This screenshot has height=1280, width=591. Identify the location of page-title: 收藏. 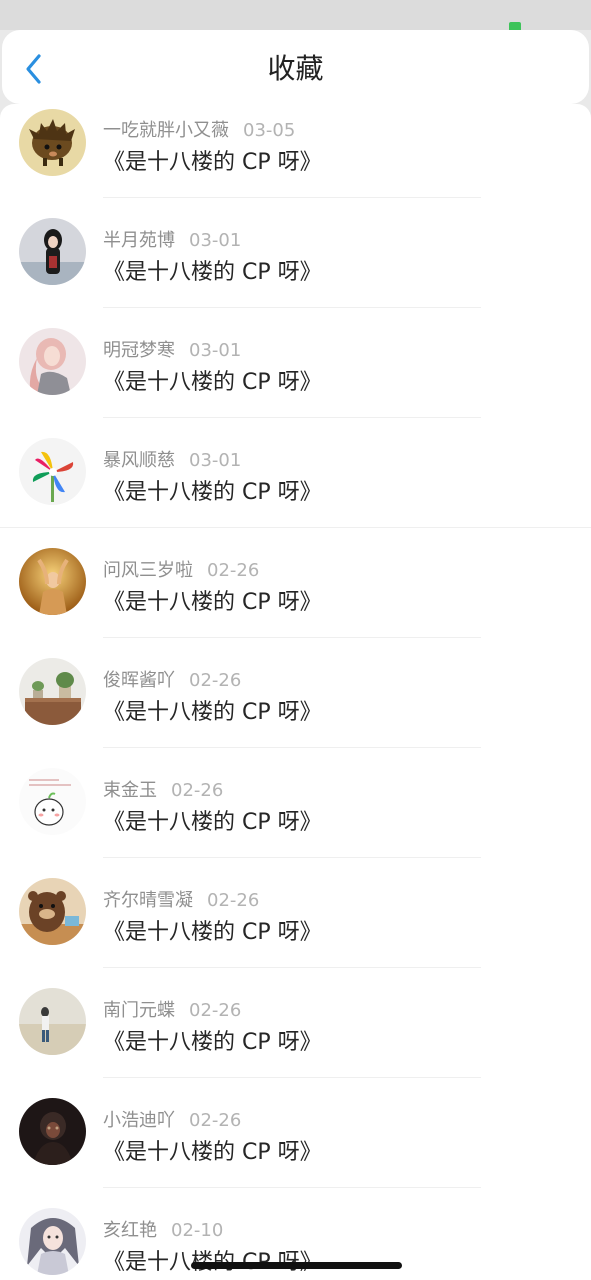
(295, 68).